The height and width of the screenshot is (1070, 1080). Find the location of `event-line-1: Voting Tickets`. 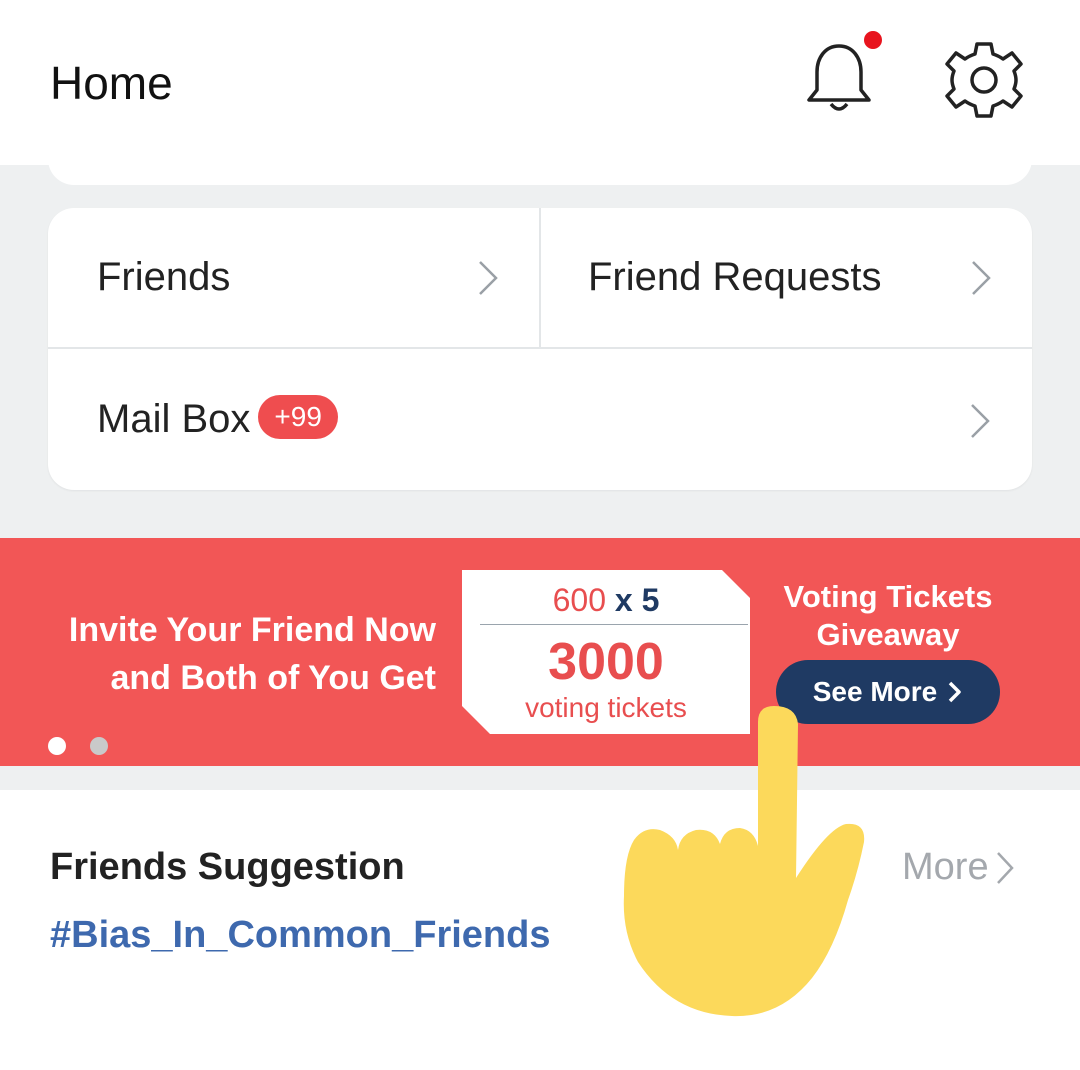

event-line-1: Voting Tickets is located at coordinates (888, 596).